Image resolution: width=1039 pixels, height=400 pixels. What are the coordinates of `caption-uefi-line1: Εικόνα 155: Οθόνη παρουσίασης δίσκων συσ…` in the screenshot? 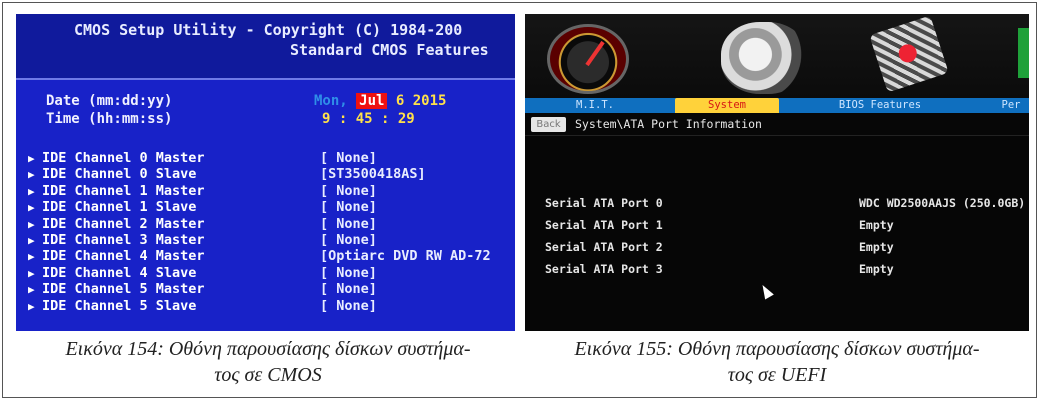 It's located at (777, 349).